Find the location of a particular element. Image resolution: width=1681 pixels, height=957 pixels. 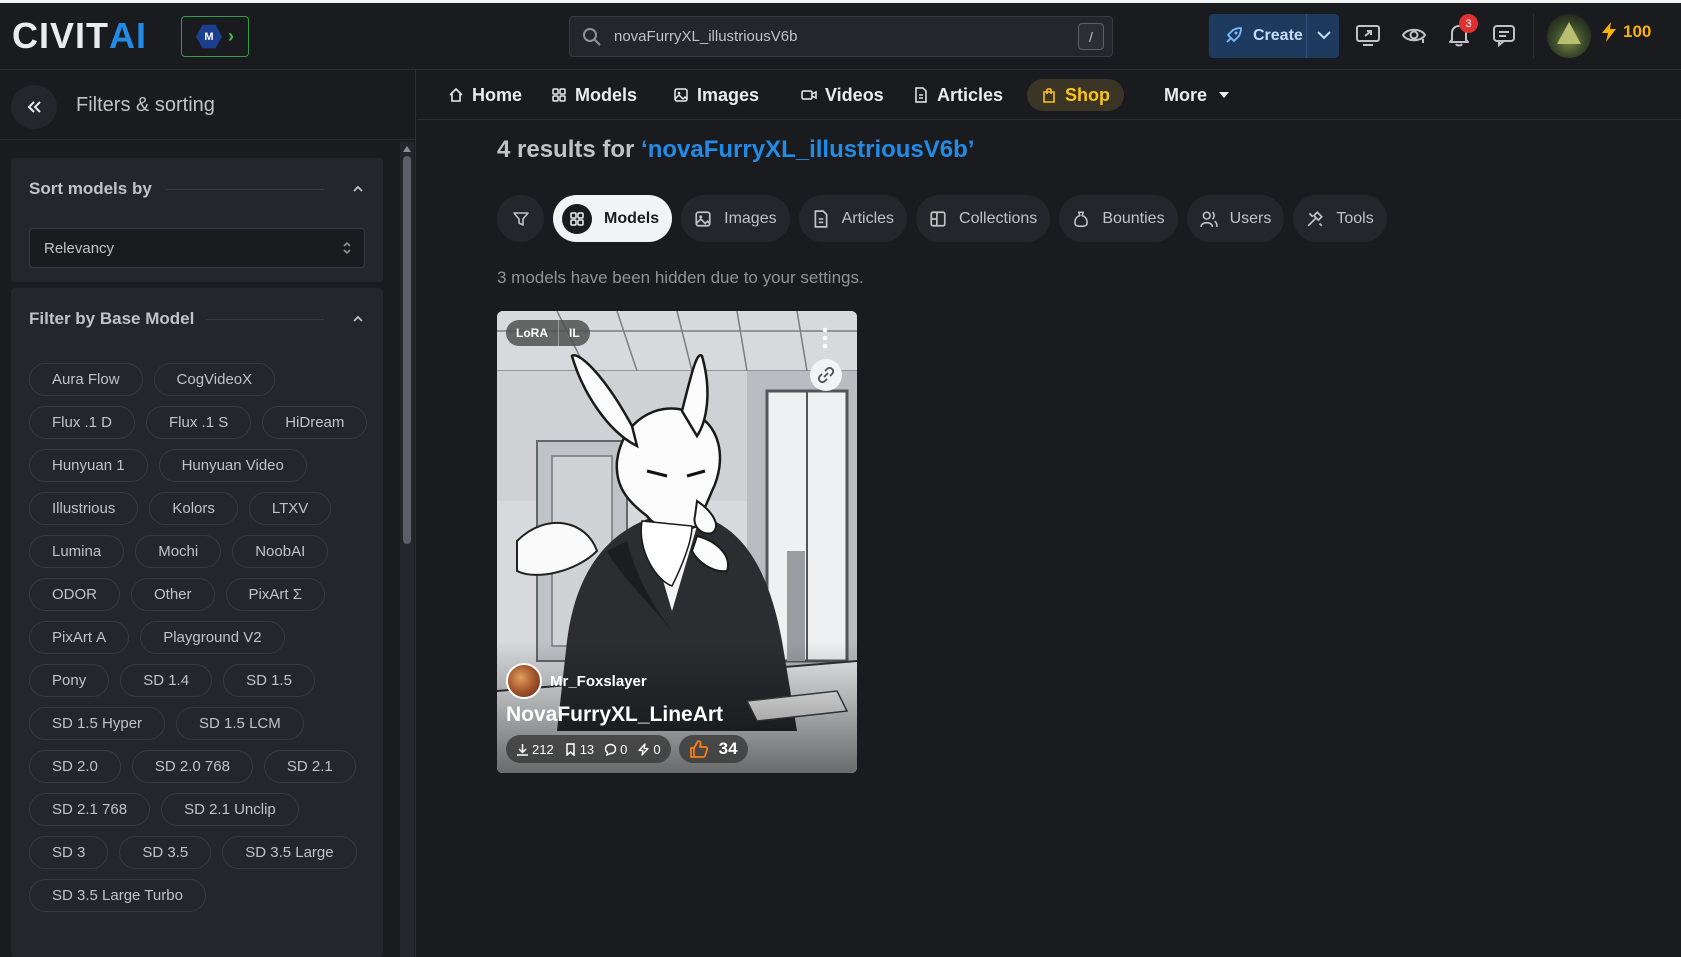

base-model-chip: SD 2.1 is located at coordinates (309, 766).